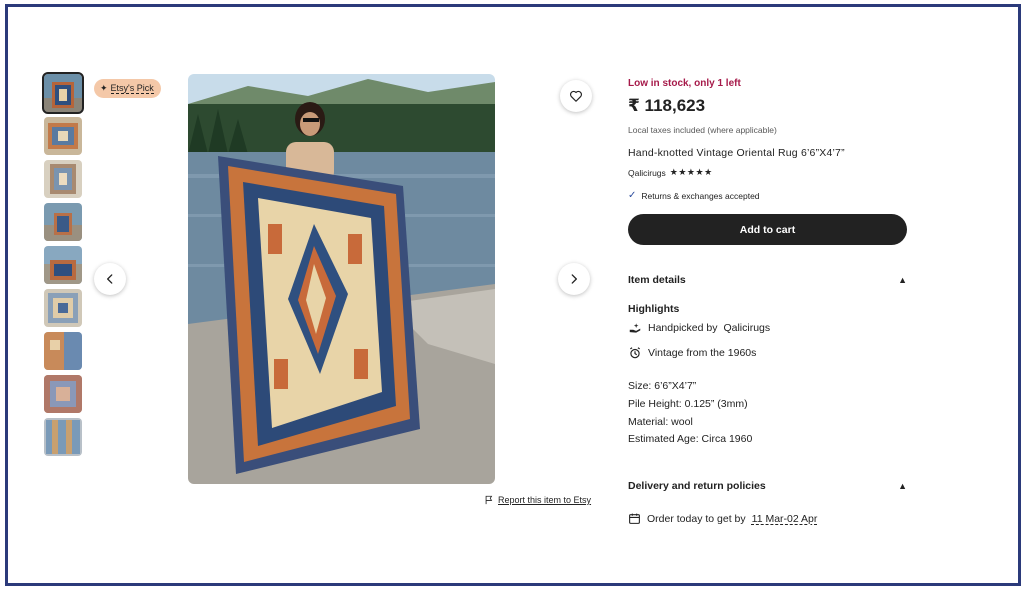 This screenshot has width=1026, height=589. What do you see at coordinates (697, 486) in the screenshot?
I see `delivery-heading: Delivery and return policies` at bounding box center [697, 486].